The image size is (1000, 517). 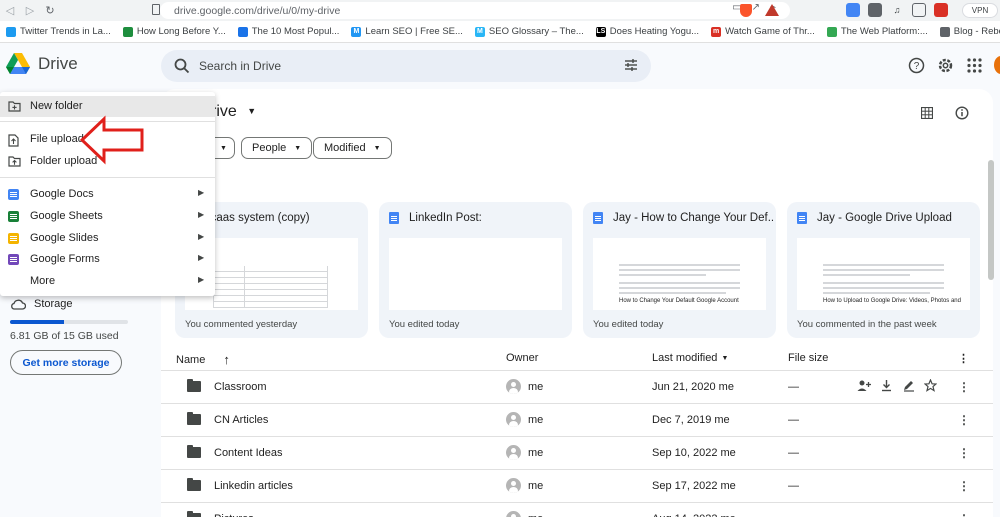 I want to click on new-folder-icon, so click(x=14, y=106).